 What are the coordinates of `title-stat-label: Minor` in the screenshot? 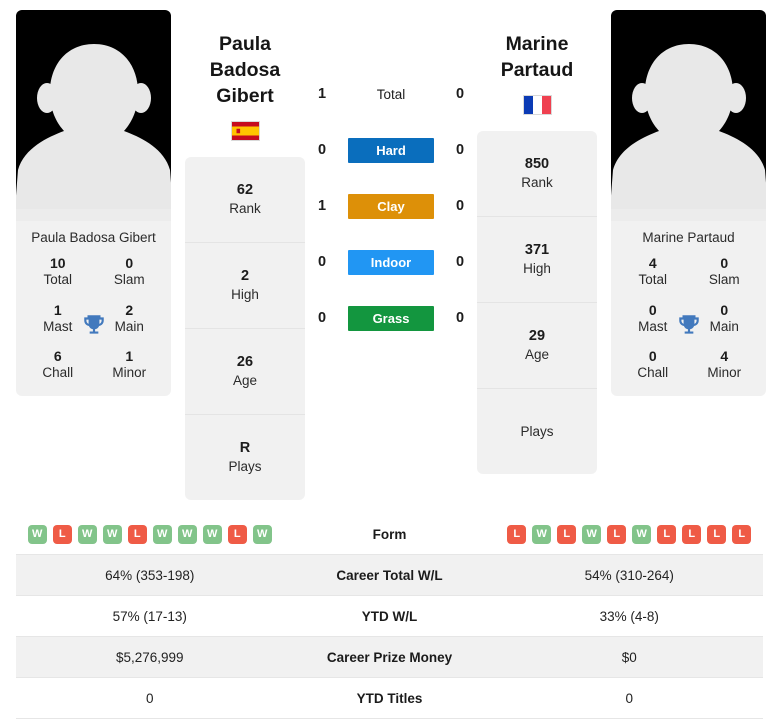 It's located at (129, 373).